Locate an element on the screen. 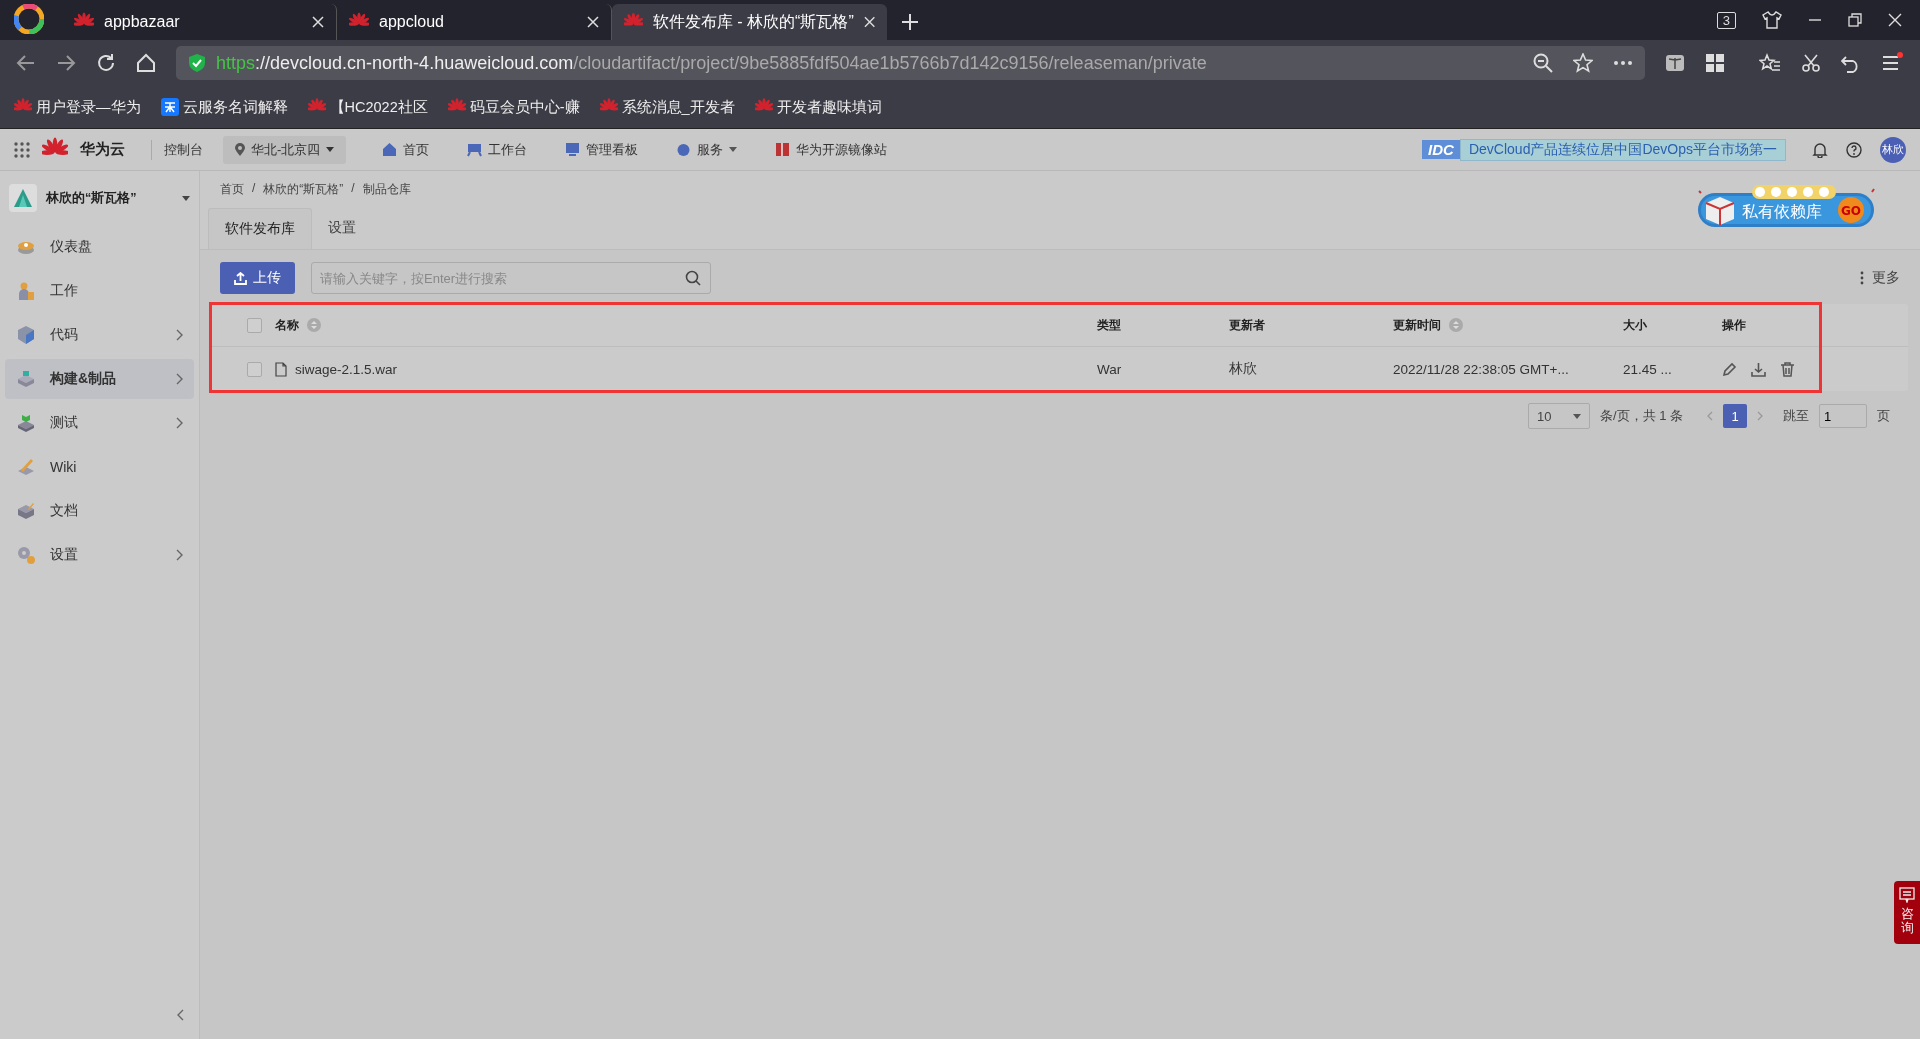  browser-tab: 软件发布库 - 林欣的“斯瓦格” is located at coordinates (749, 22).